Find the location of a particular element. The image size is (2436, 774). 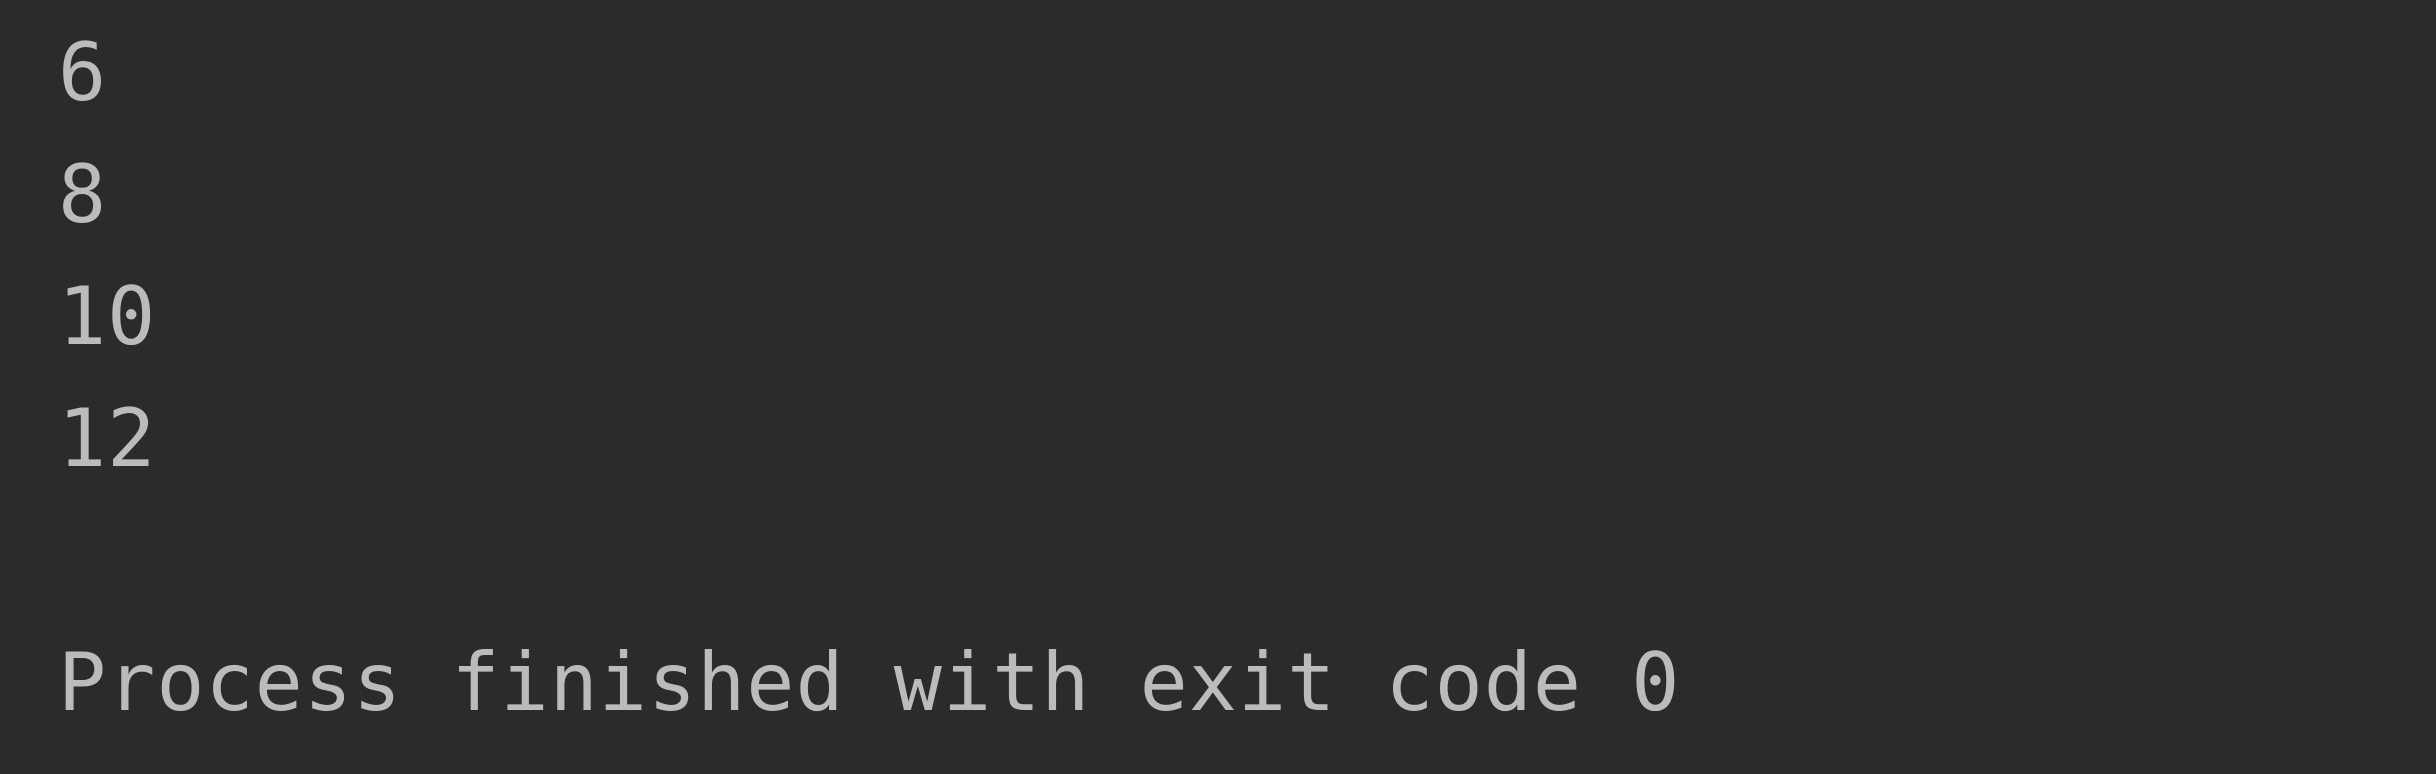

console-output-line: 8 is located at coordinates (83, 194).